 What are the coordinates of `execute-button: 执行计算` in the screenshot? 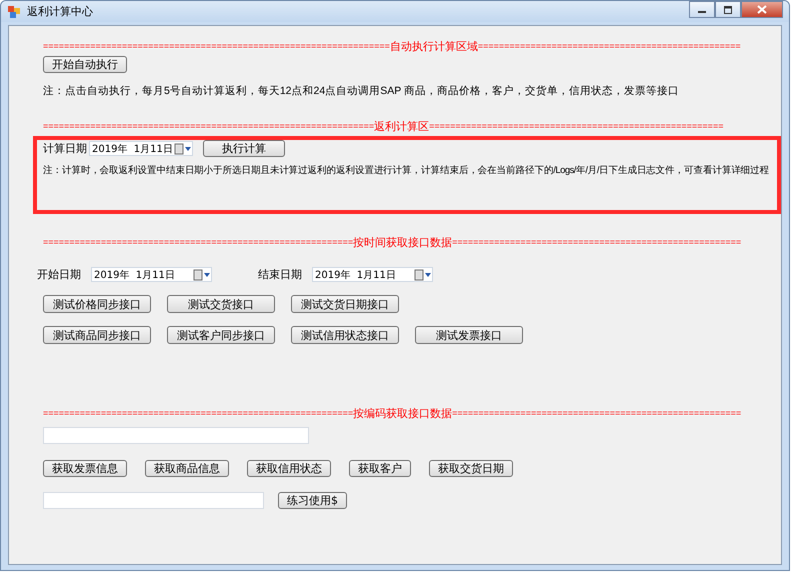 It's located at (244, 148).